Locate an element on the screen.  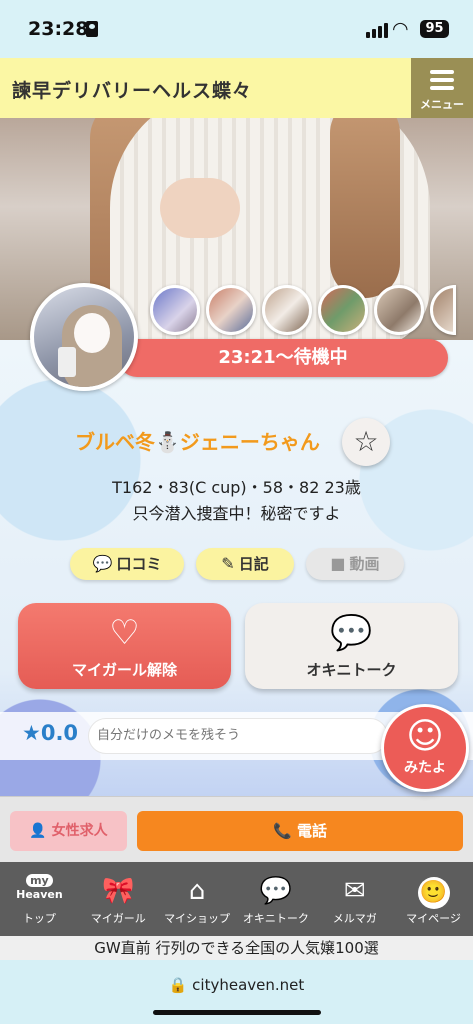
mygirl-remove-button: ♡ マイガール解除 is located at coordinates (124, 646).